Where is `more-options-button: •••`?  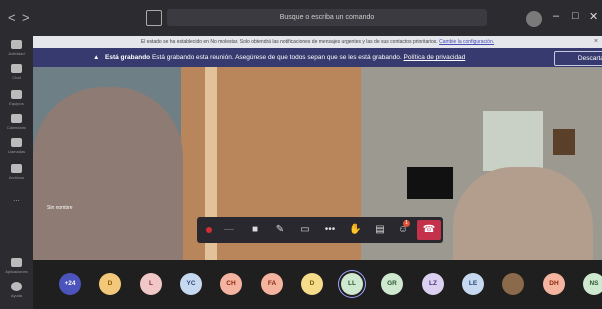
more-options-button: ••• is located at coordinates (330, 230).